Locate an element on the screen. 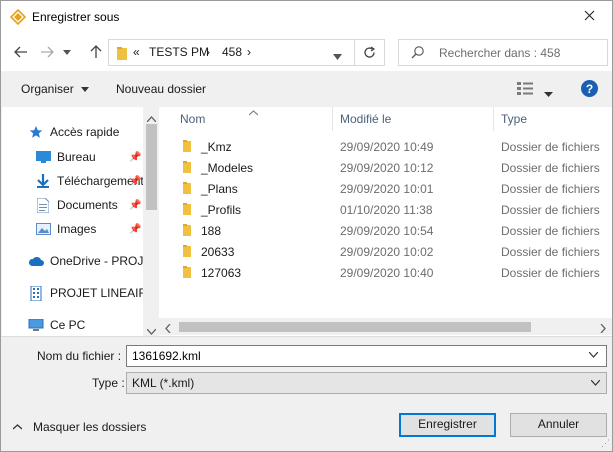 This screenshot has width=613, height=452. up-button is located at coordinates (96, 52).